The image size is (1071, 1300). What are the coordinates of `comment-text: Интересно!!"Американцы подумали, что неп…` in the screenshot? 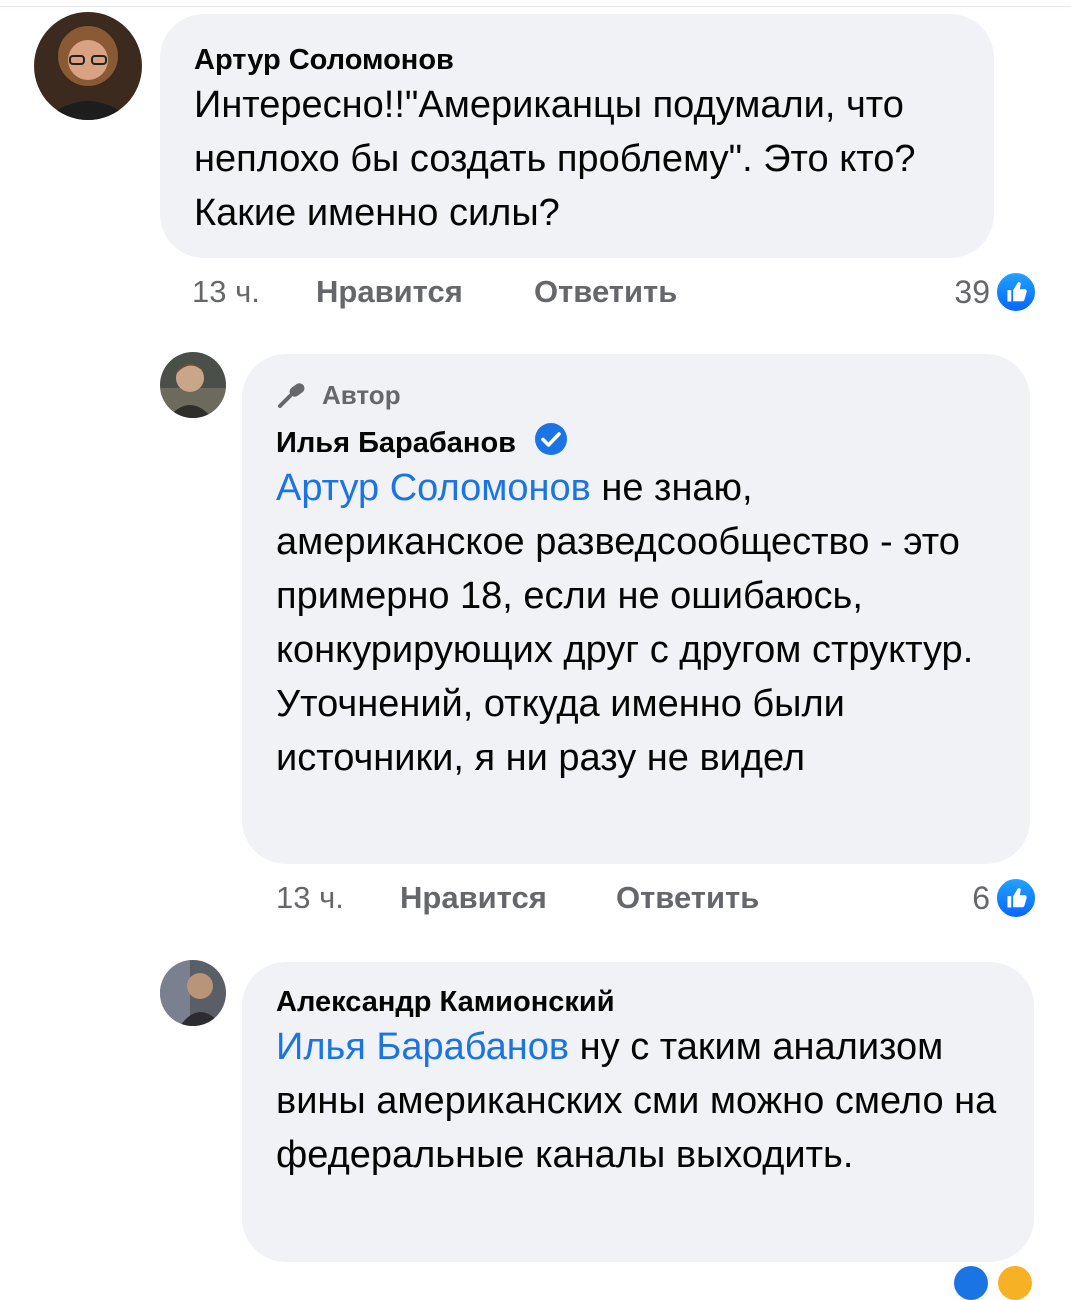 It's located at (555, 159).